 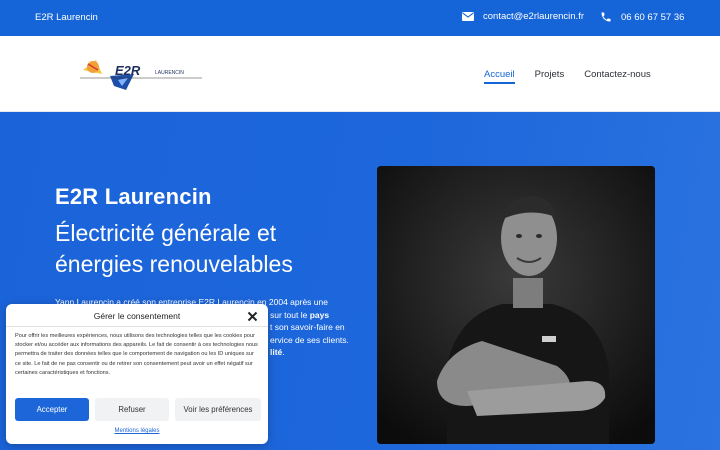 I want to click on topbar-phone: 06 60 67 57 36, so click(x=642, y=17).